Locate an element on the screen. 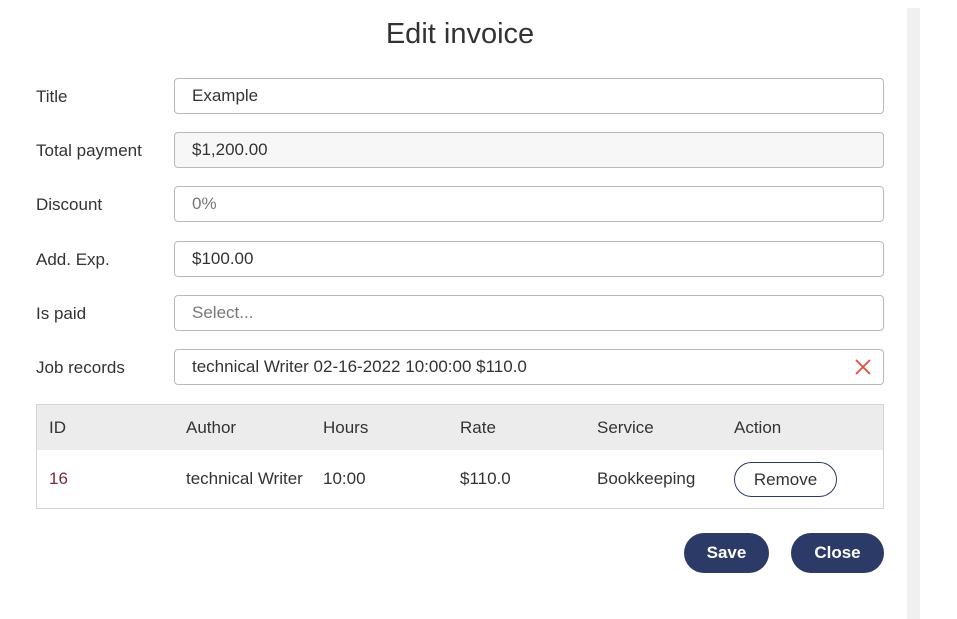  field-add-exp: Add. Exp. $100.00 is located at coordinates (460, 259).